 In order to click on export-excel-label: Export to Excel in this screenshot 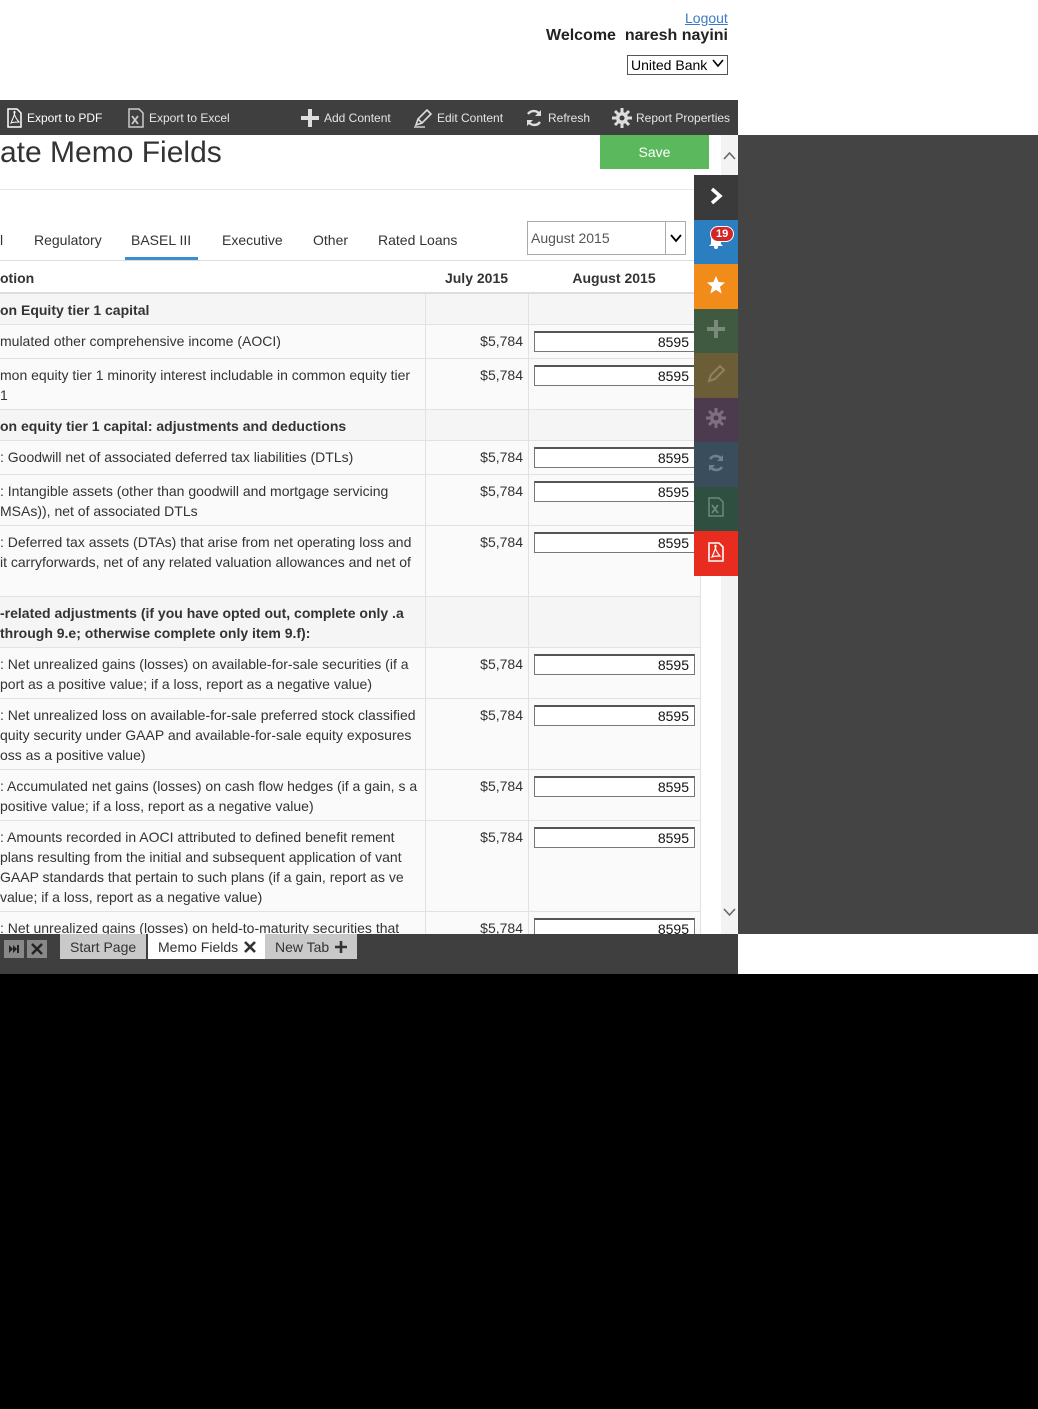, I will do `click(189, 117)`.